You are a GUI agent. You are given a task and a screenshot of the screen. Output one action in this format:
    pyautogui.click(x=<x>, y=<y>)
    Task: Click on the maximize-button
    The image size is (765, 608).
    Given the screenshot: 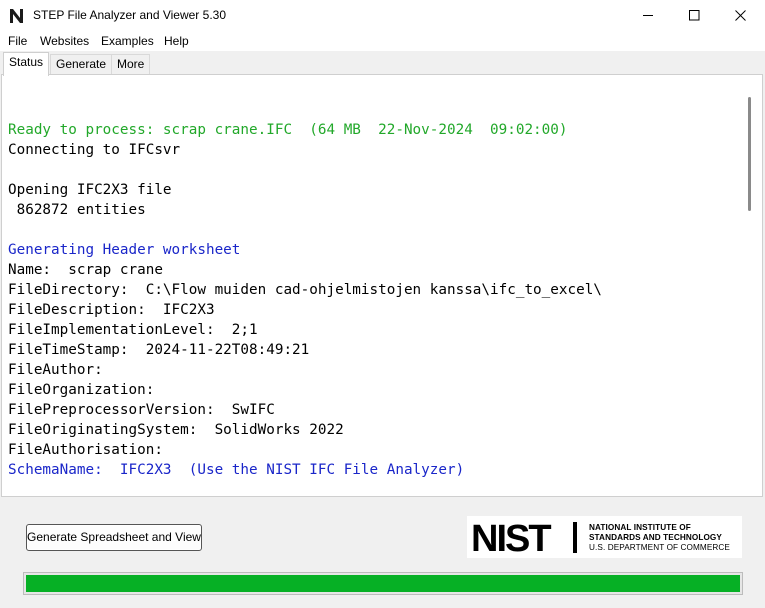 What is the action you would take?
    pyautogui.click(x=695, y=15)
    